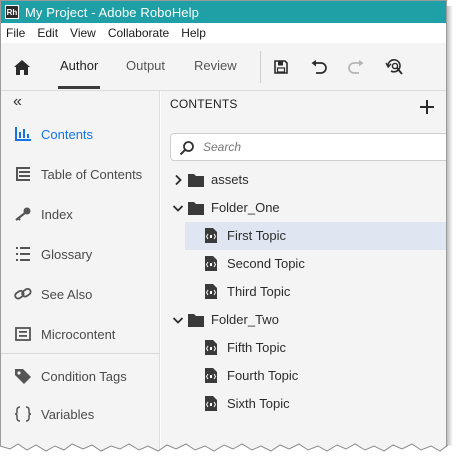 The height and width of the screenshot is (464, 459). Describe the element at coordinates (57, 214) in the screenshot. I see `sidebar-item-label: Index` at that location.